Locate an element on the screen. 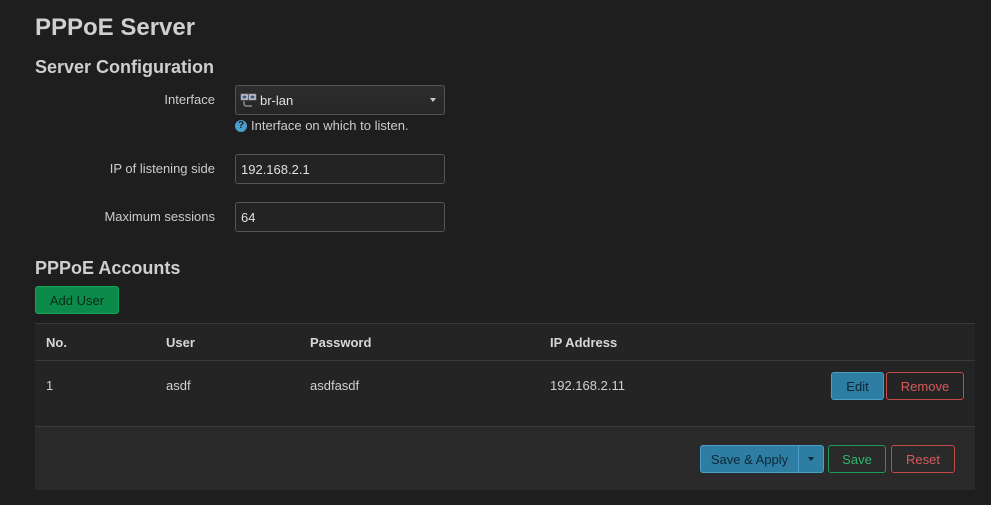  reset-button: Reset is located at coordinates (923, 459).